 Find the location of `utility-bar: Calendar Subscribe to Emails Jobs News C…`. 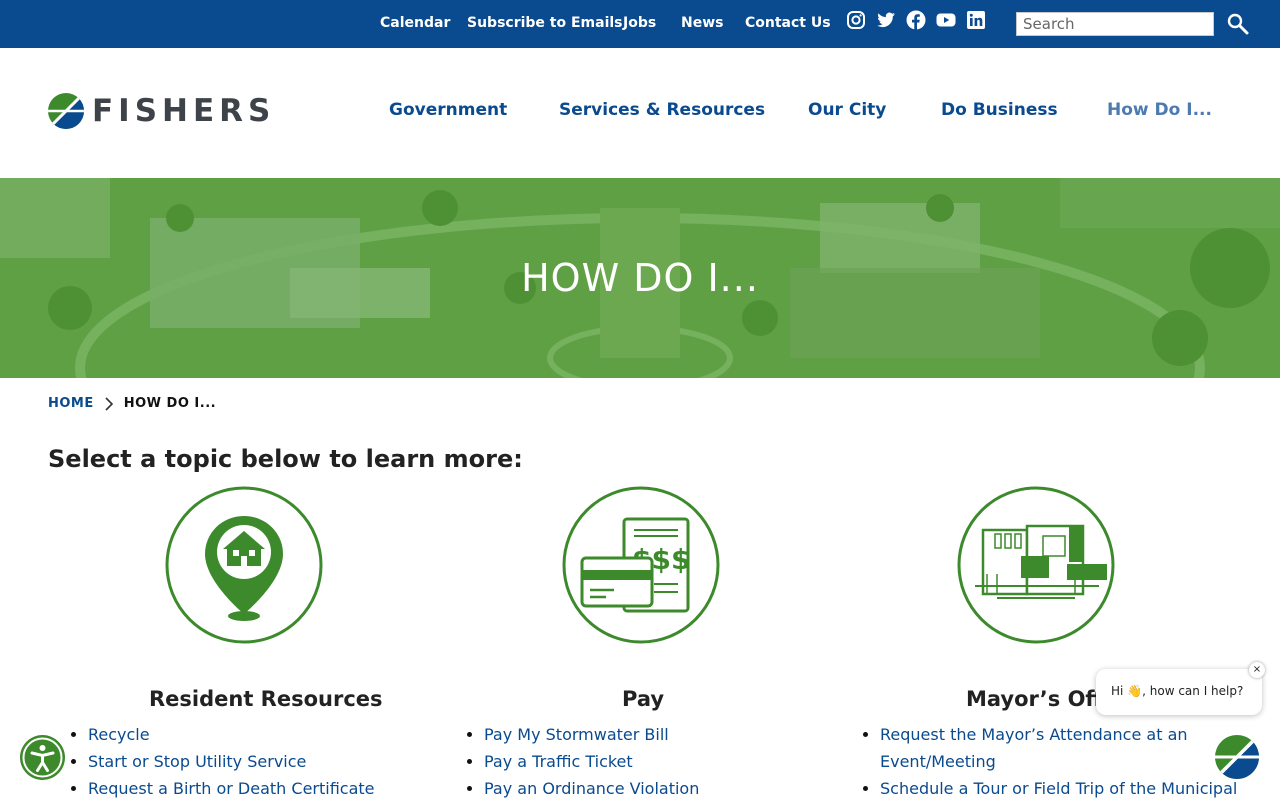

utility-bar: Calendar Subscribe to Emails Jobs News C… is located at coordinates (640, 24).